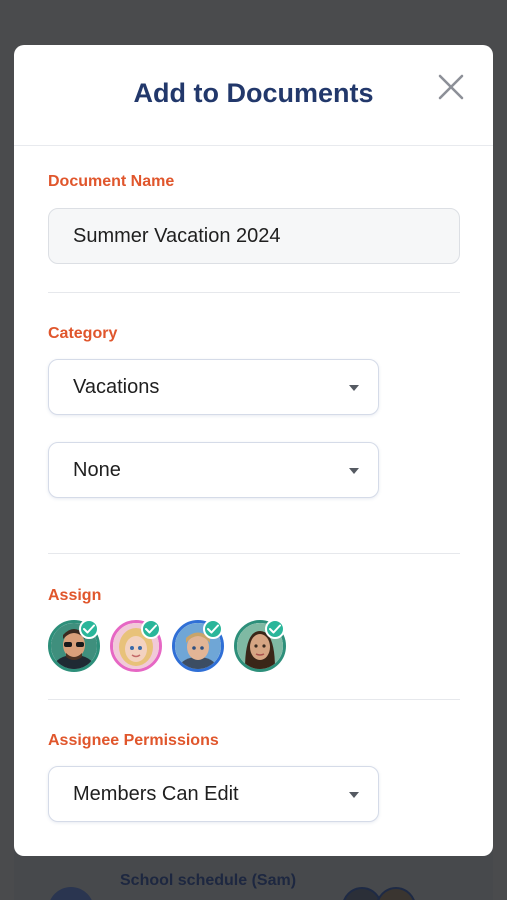  I want to click on background-list-item-title: School schedule (Sam), so click(208, 880).